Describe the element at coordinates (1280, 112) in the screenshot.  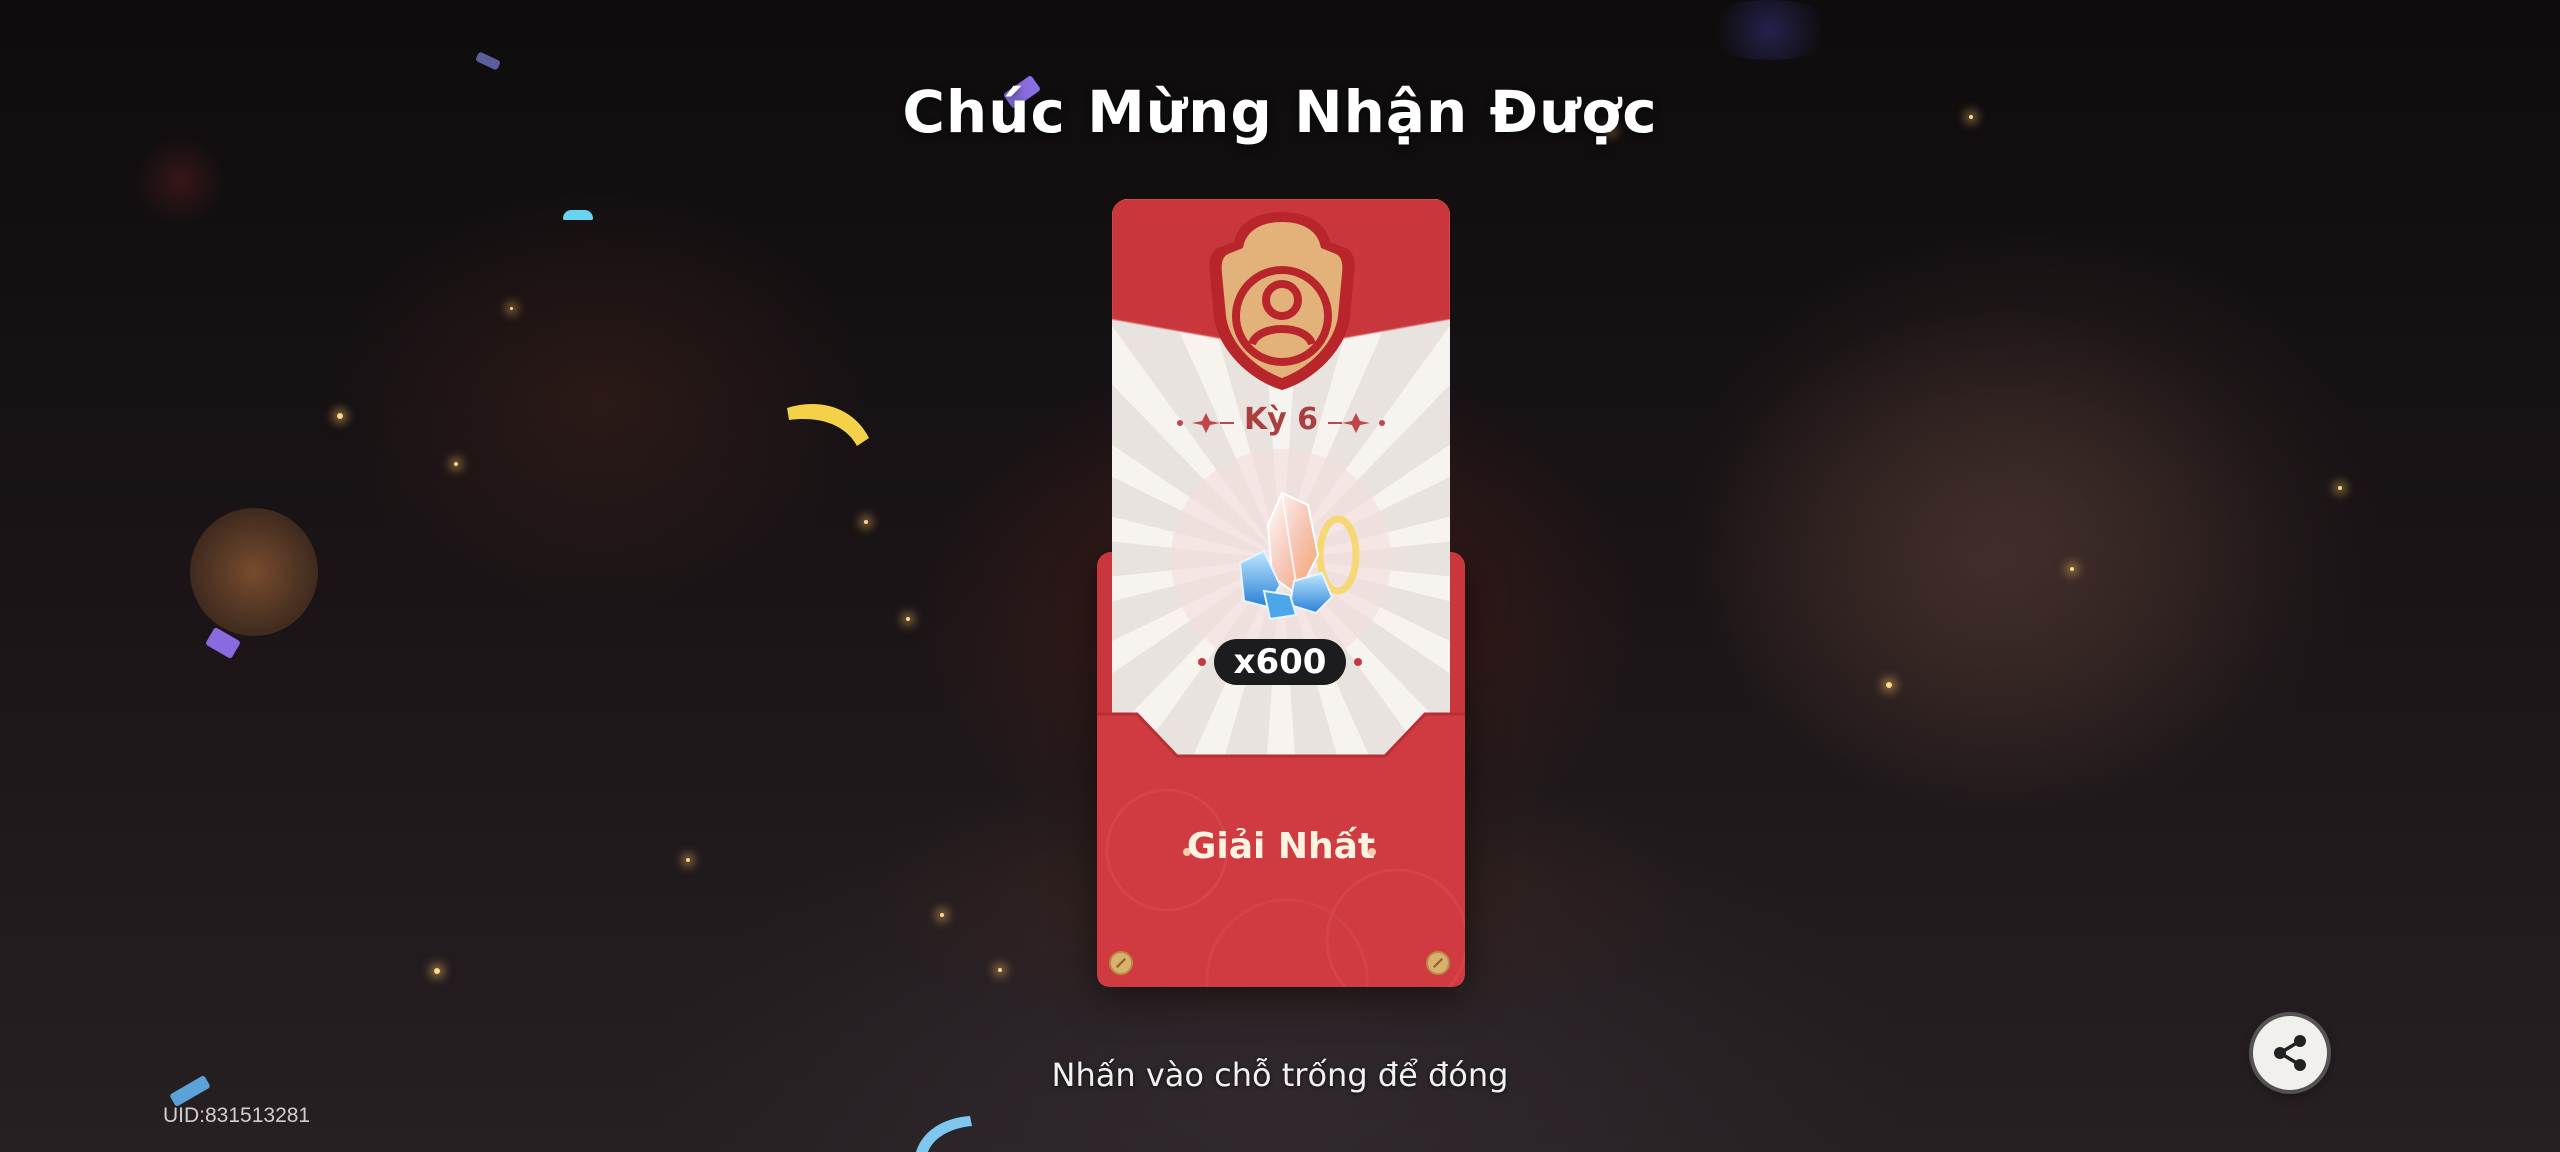
I see `page-title: Chúc Mừng Nhận Được` at that location.